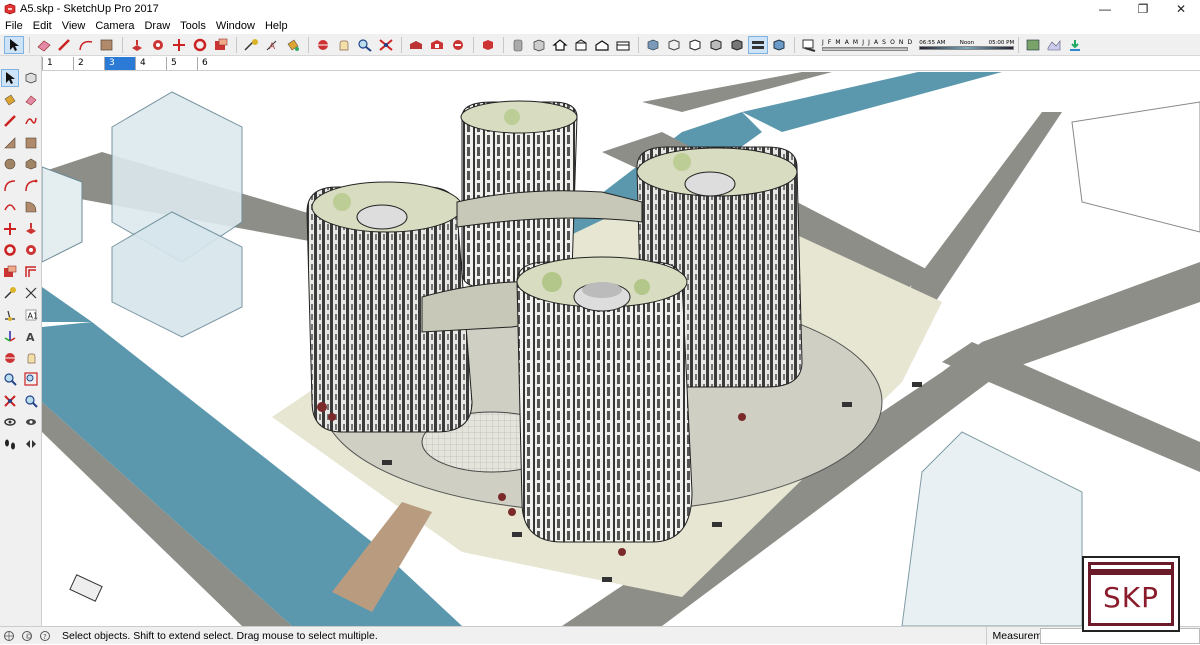 Image resolution: width=1200 pixels, height=645 pixels. I want to click on circle-icon, so click(10, 164).